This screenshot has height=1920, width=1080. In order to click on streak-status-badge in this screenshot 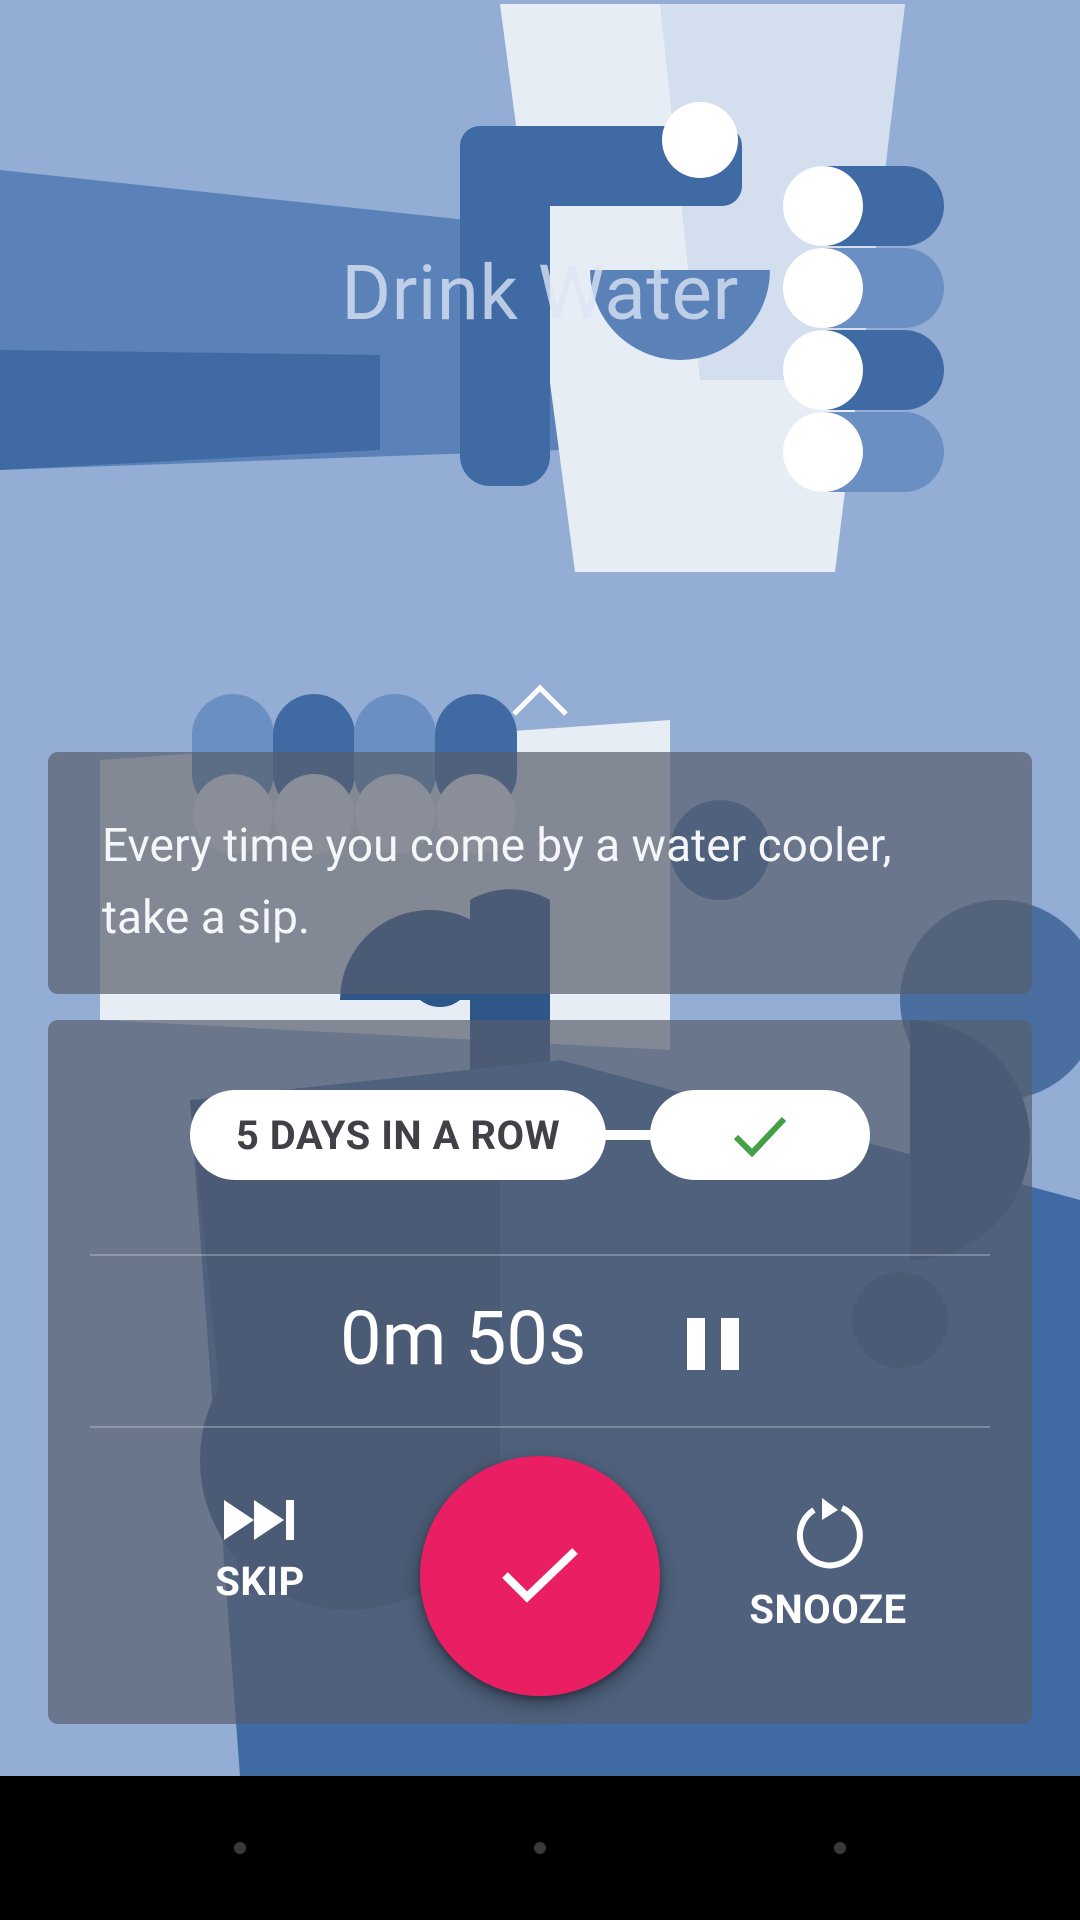, I will do `click(760, 1135)`.